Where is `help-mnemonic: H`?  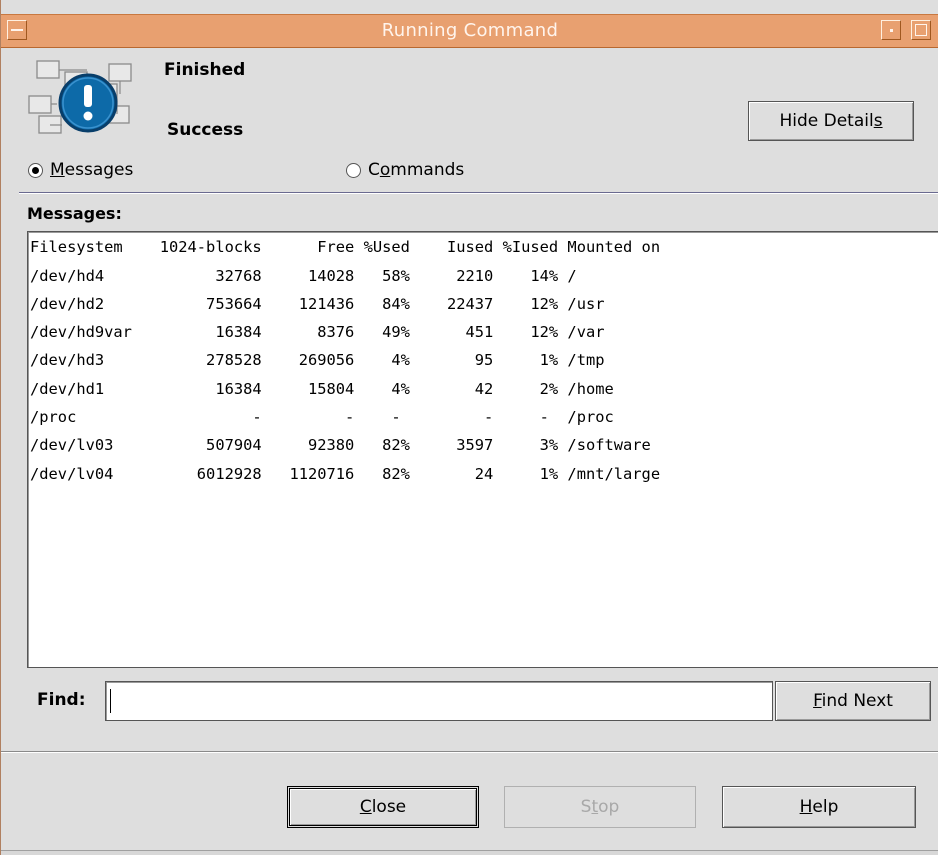 help-mnemonic: H is located at coordinates (806, 807).